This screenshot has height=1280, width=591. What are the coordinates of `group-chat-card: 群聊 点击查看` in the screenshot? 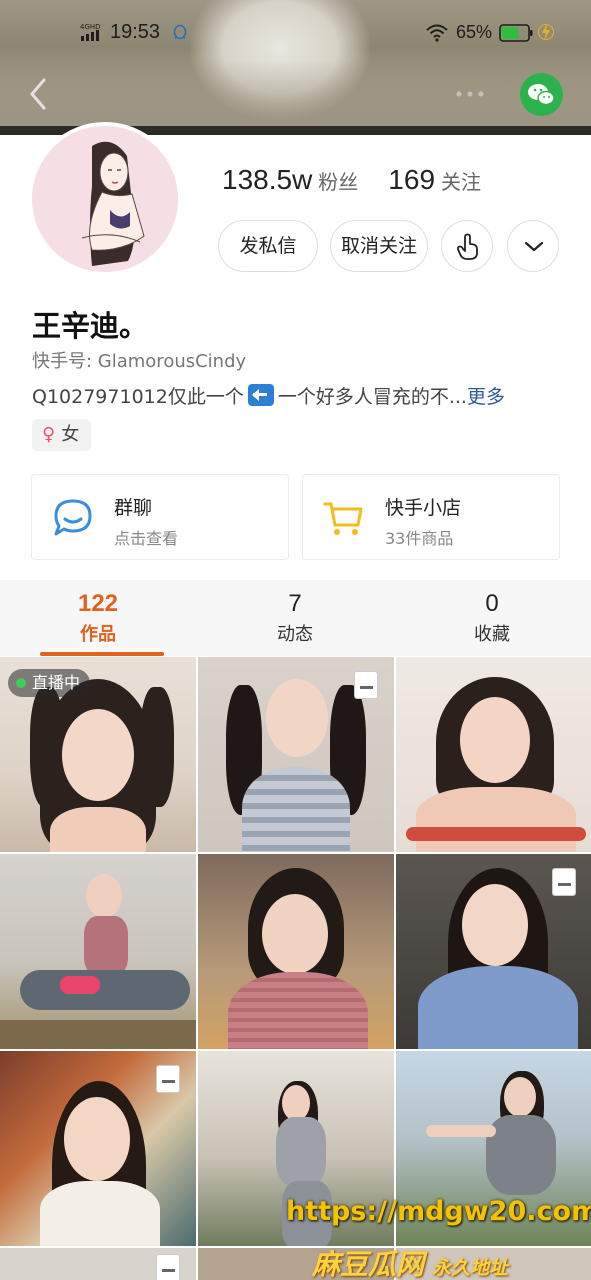 It's located at (160, 517).